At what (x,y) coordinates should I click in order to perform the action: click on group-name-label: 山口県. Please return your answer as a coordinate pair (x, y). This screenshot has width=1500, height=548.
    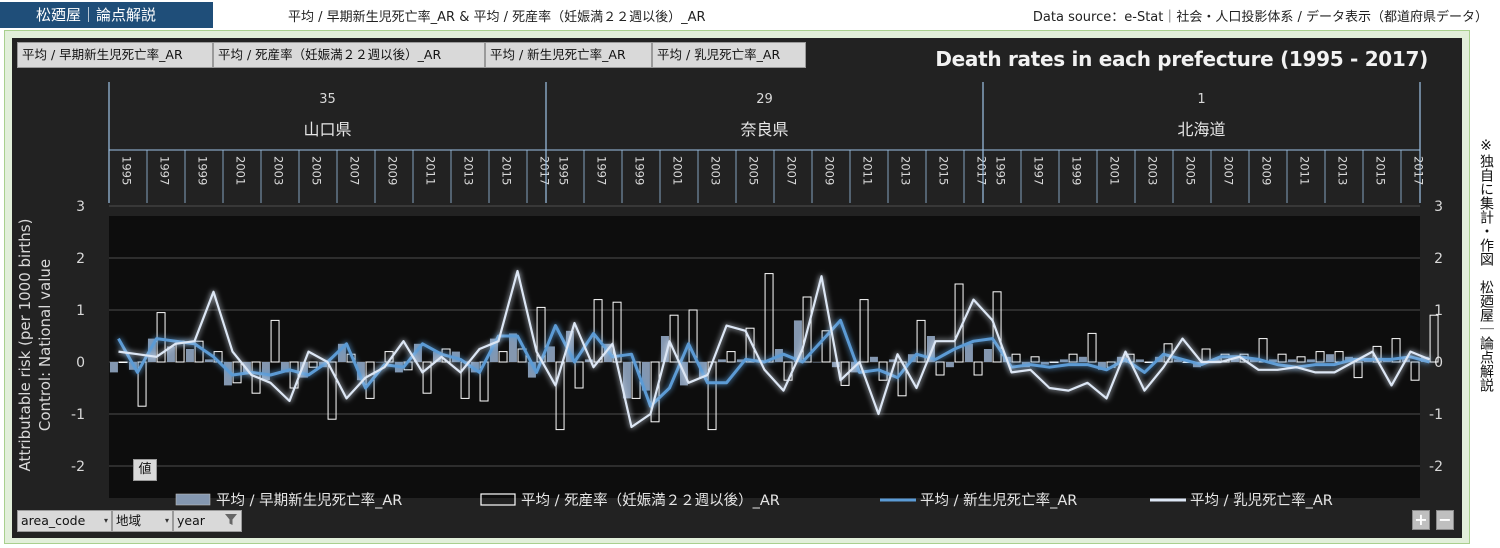
    Looking at the image, I should click on (327, 129).